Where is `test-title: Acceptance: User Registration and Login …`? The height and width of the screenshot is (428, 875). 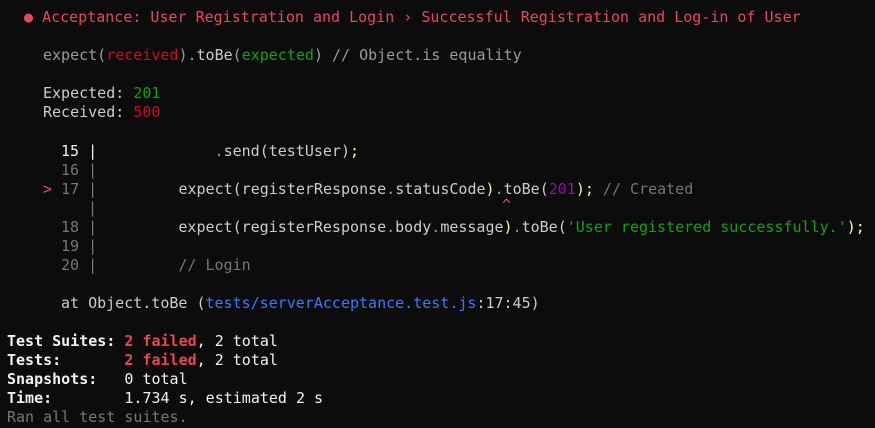 test-title: Acceptance: User Registration and Login … is located at coordinates (421, 17).